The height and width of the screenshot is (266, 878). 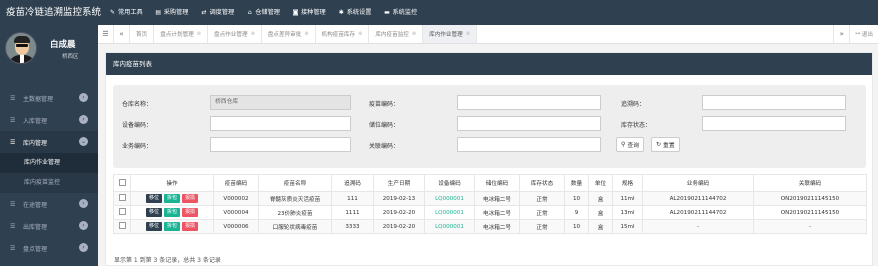 I want to click on cell-spec: 15ml, so click(x=627, y=226).